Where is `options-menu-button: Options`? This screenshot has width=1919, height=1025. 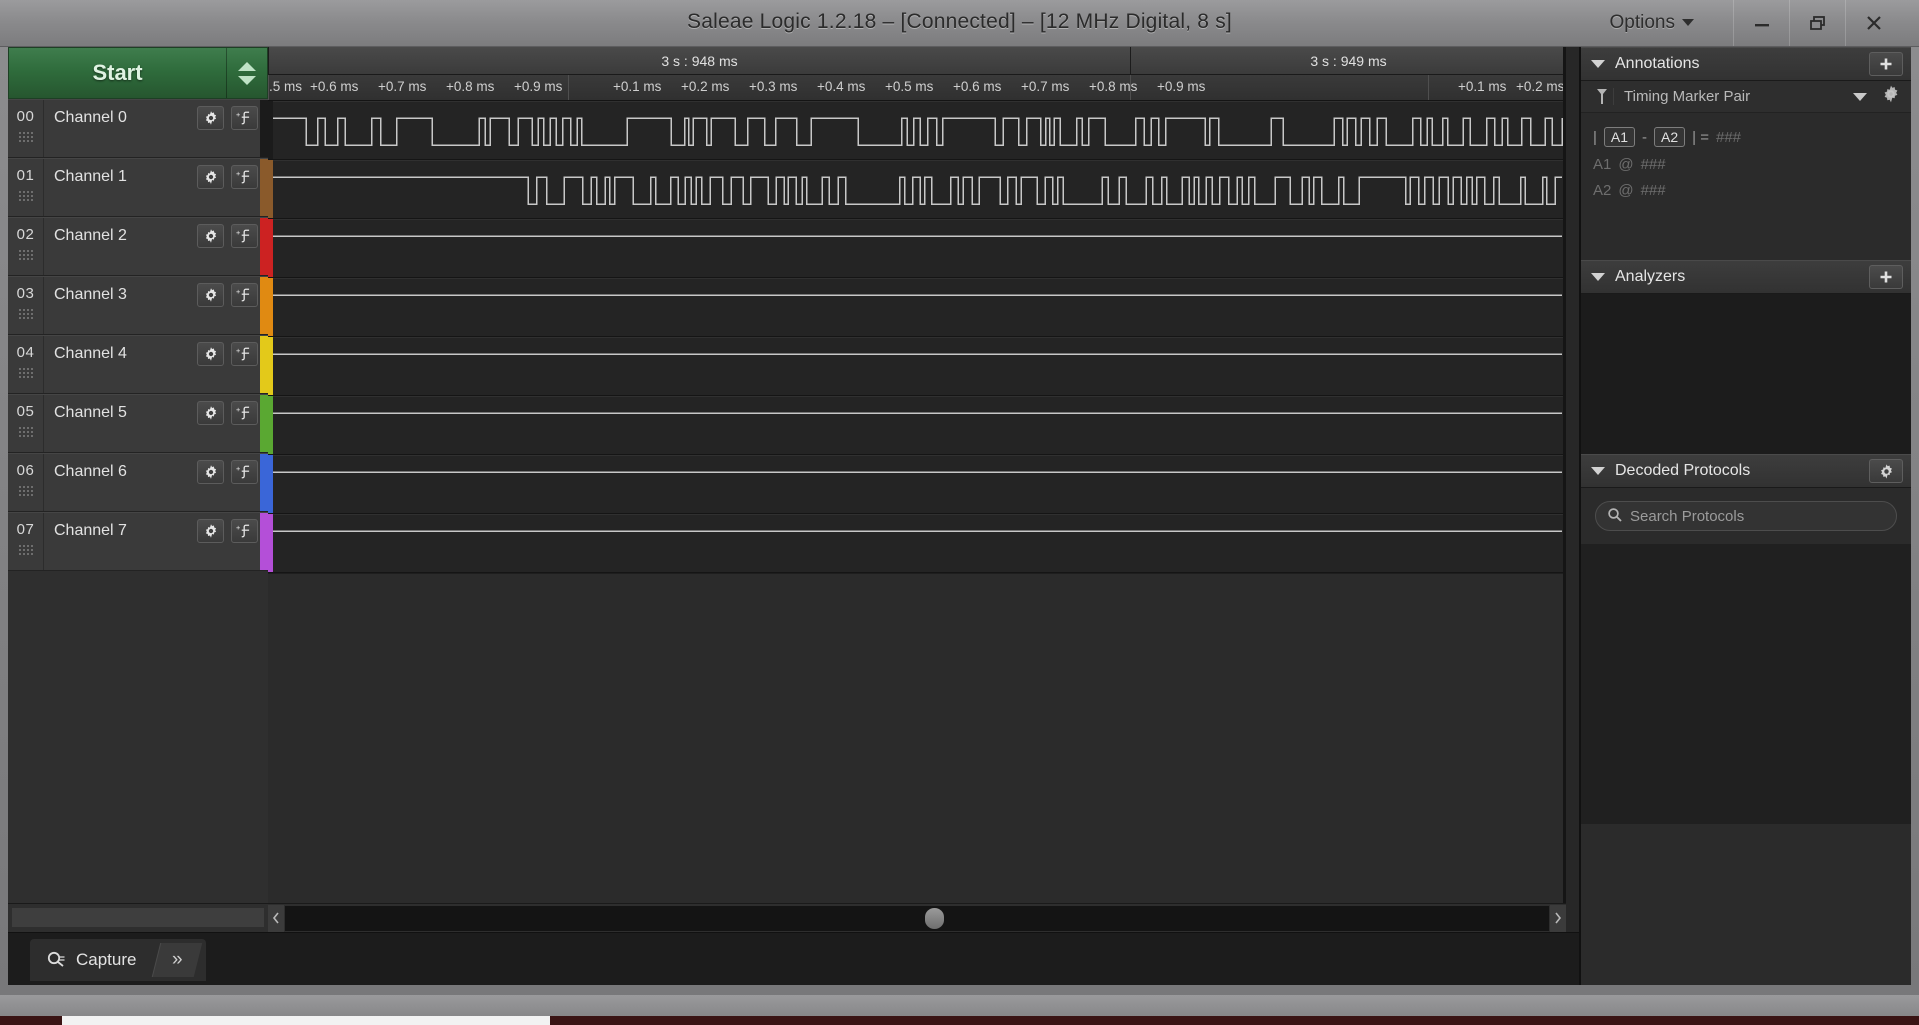
options-menu-button: Options is located at coordinates (1652, 23).